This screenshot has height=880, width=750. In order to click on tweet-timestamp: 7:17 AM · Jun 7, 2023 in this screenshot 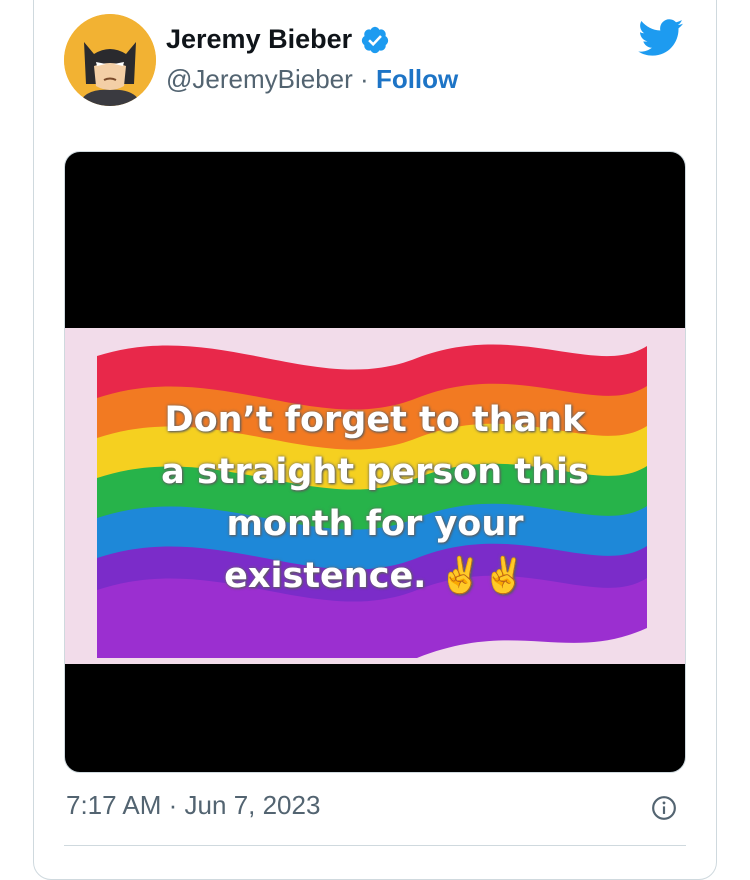, I will do `click(193, 805)`.